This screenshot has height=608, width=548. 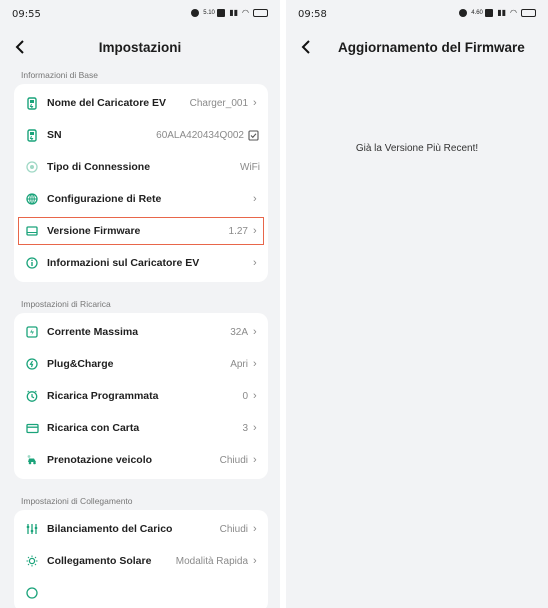 What do you see at coordinates (32, 199) in the screenshot?
I see `network-icon` at bounding box center [32, 199].